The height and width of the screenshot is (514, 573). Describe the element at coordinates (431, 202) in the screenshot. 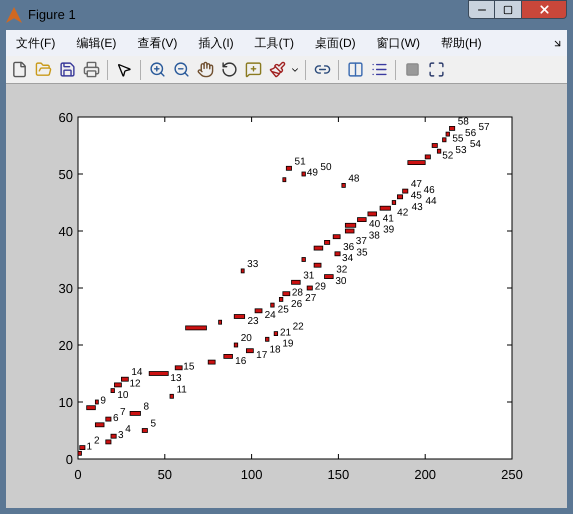

I see `bar-label: 44` at that location.